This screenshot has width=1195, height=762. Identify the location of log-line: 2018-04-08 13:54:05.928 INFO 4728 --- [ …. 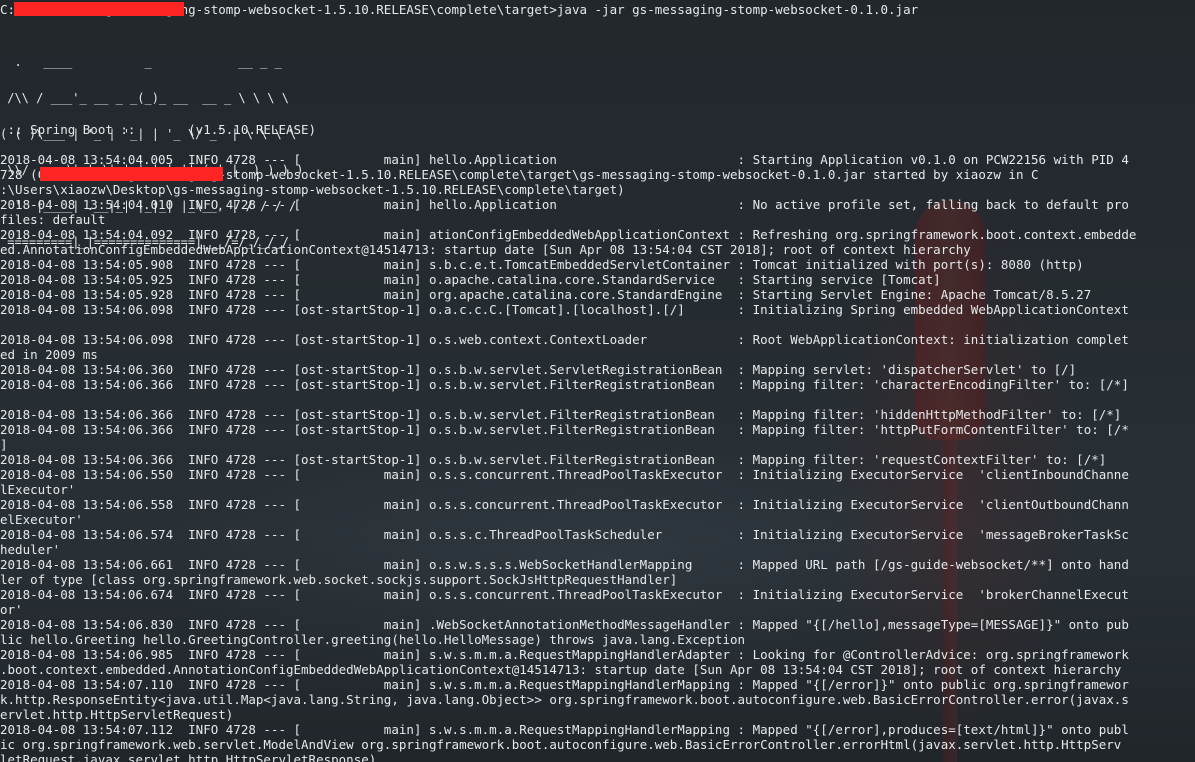
(546, 294).